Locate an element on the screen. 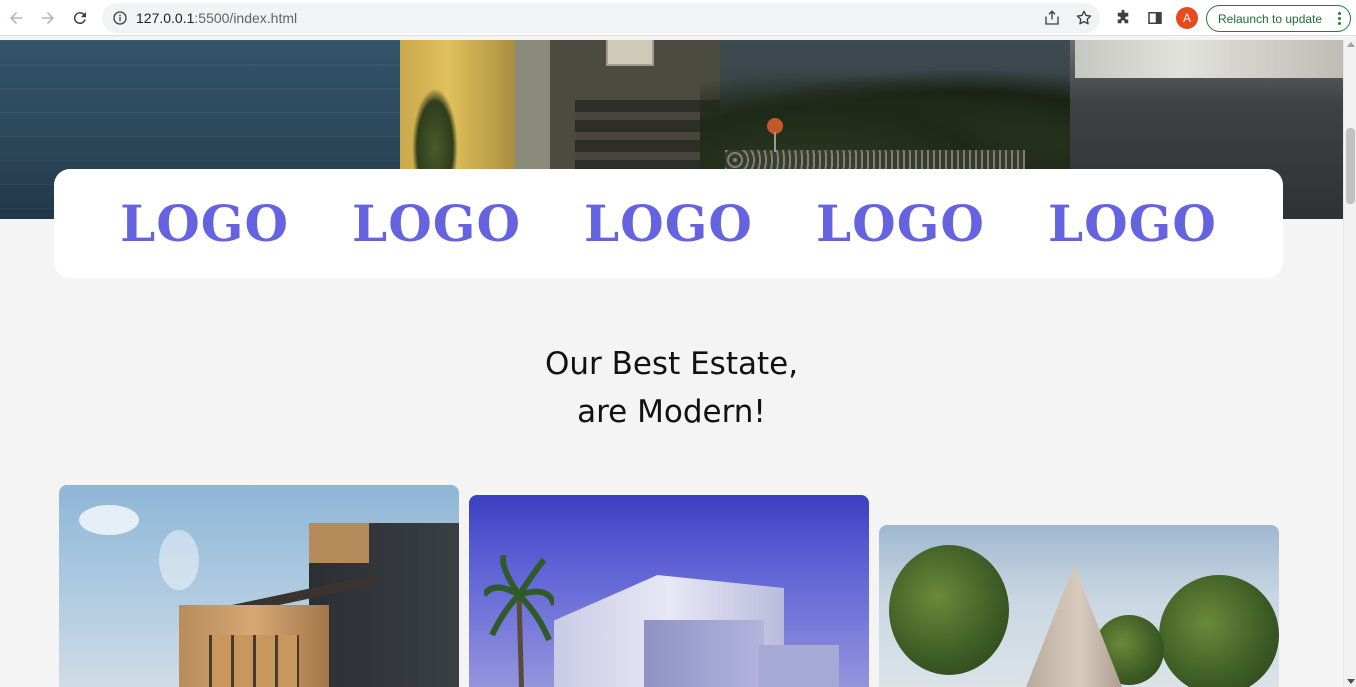  relaunch-label: Relaunch to update is located at coordinates (1270, 18).